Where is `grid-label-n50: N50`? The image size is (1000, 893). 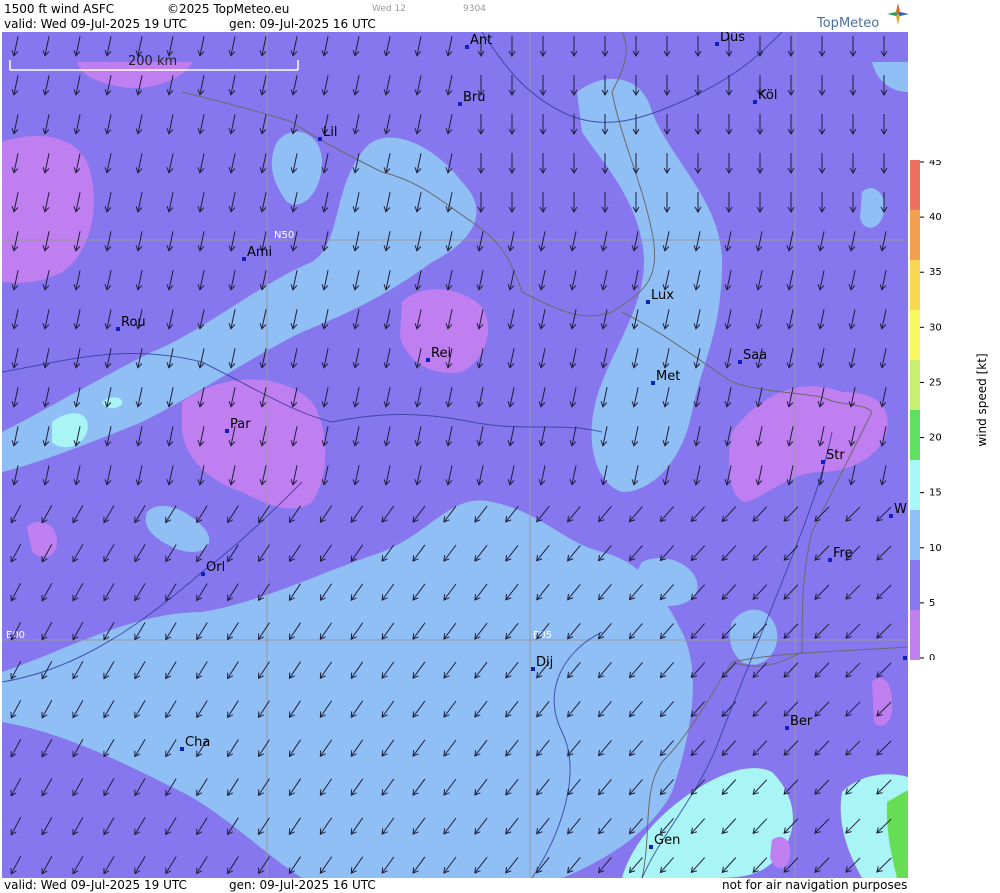
grid-label-n50: N50 is located at coordinates (284, 235).